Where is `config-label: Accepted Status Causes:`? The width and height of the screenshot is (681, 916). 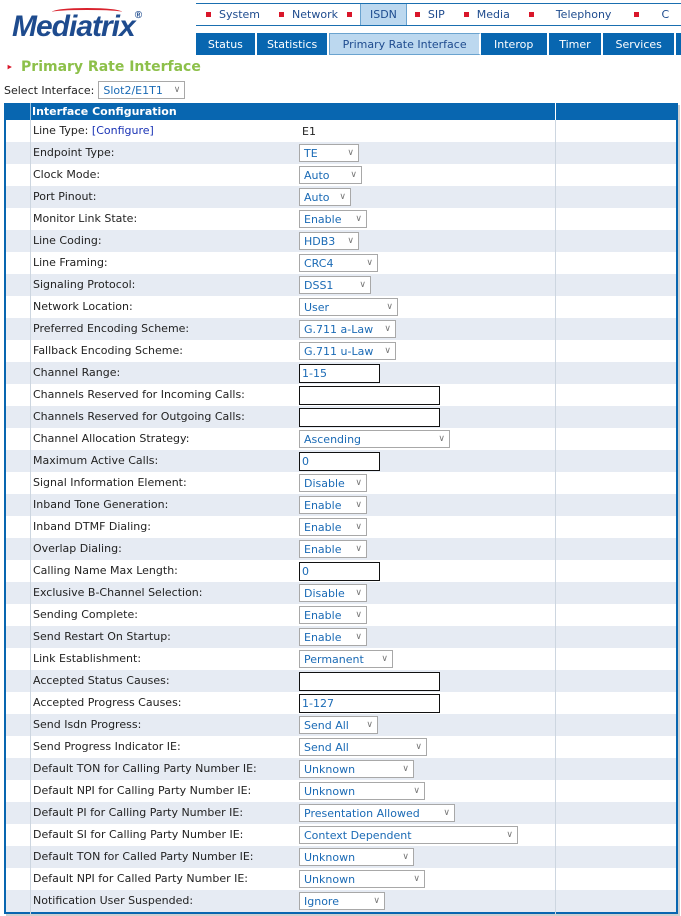 config-label: Accepted Status Causes: is located at coordinates (101, 681).